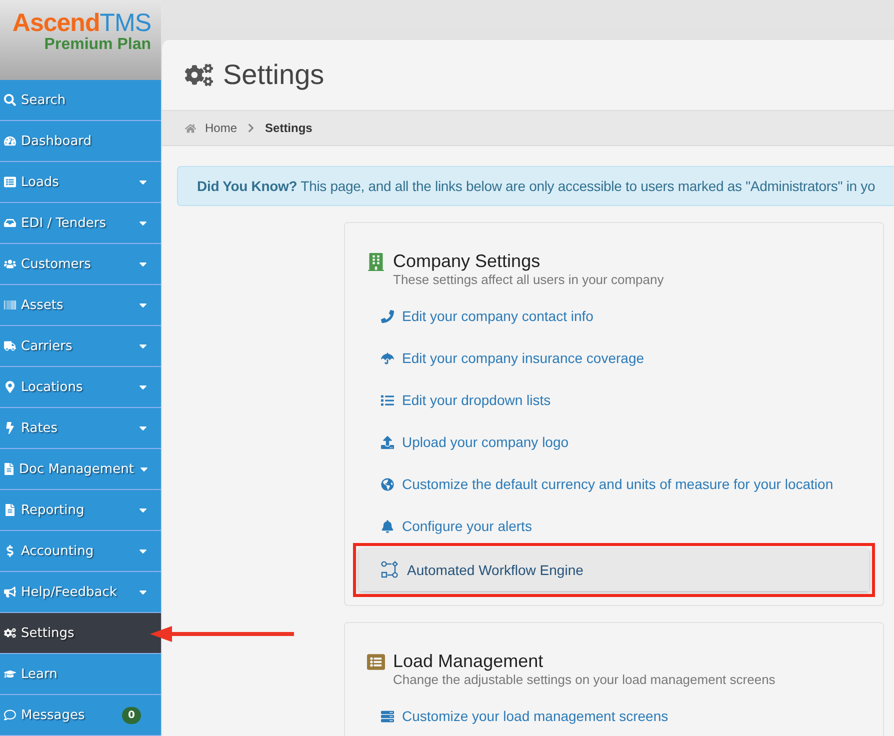 The image size is (894, 736). Describe the element at coordinates (10, 100) in the screenshot. I see `search-icon` at that location.